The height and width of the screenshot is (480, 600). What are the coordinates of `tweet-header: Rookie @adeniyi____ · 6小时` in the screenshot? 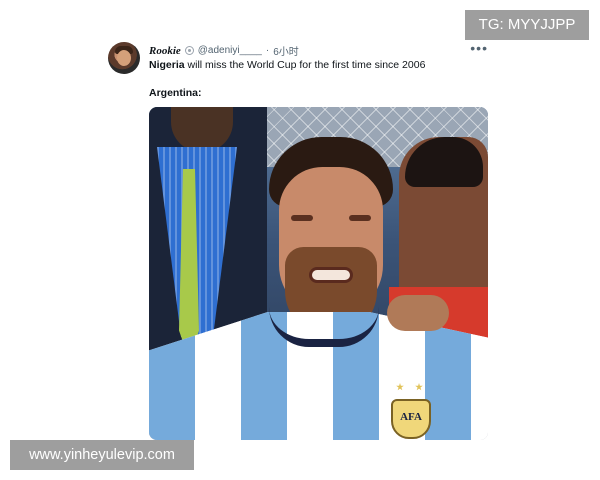 It's located at (224, 51).